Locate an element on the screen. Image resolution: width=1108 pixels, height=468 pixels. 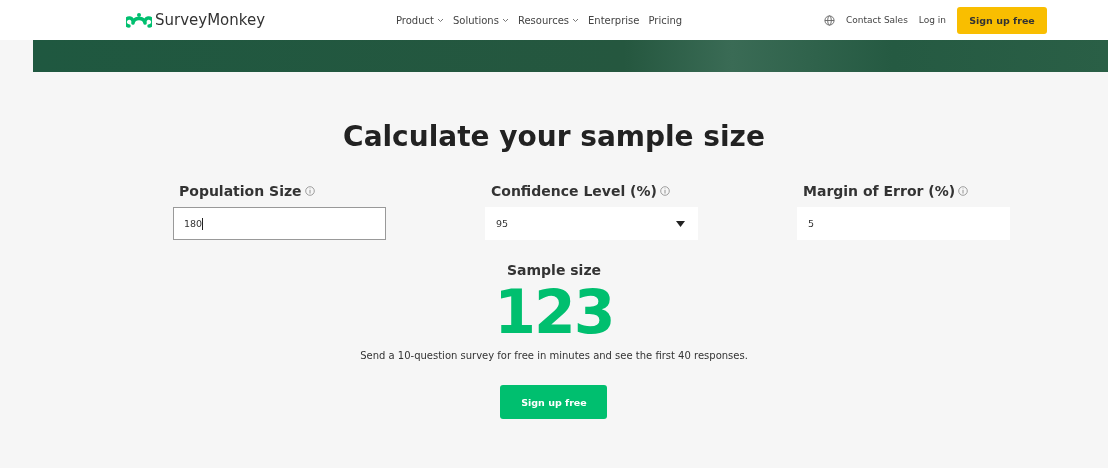
signup-button: Sign up free is located at coordinates (1002, 20).